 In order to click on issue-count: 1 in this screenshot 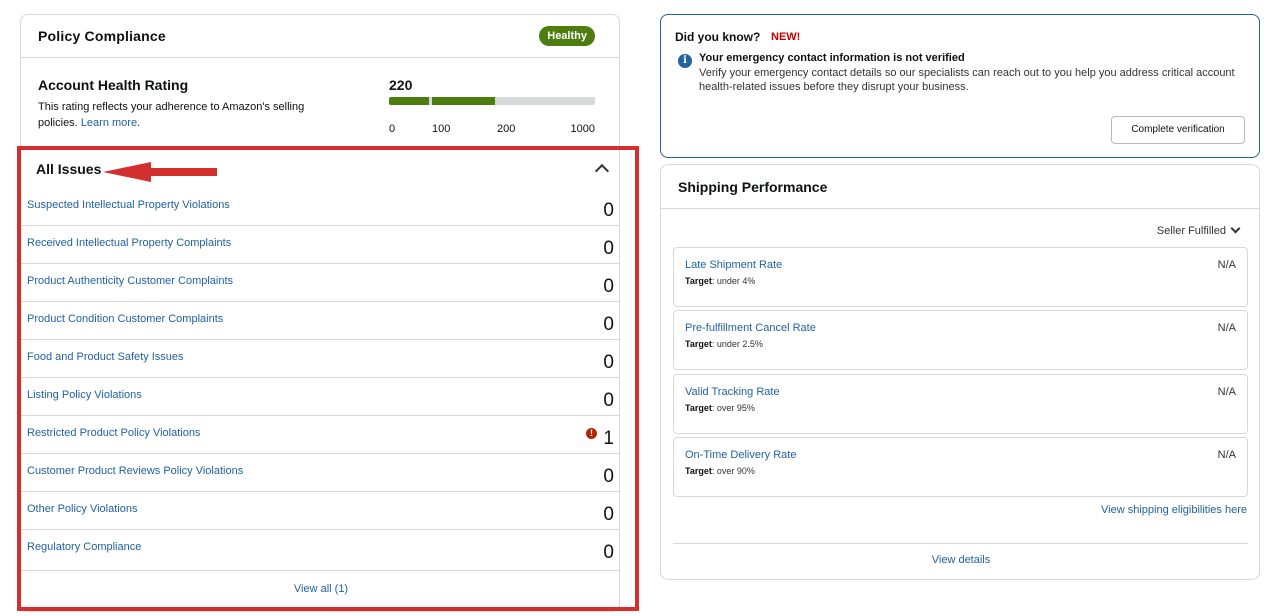, I will do `click(608, 438)`.